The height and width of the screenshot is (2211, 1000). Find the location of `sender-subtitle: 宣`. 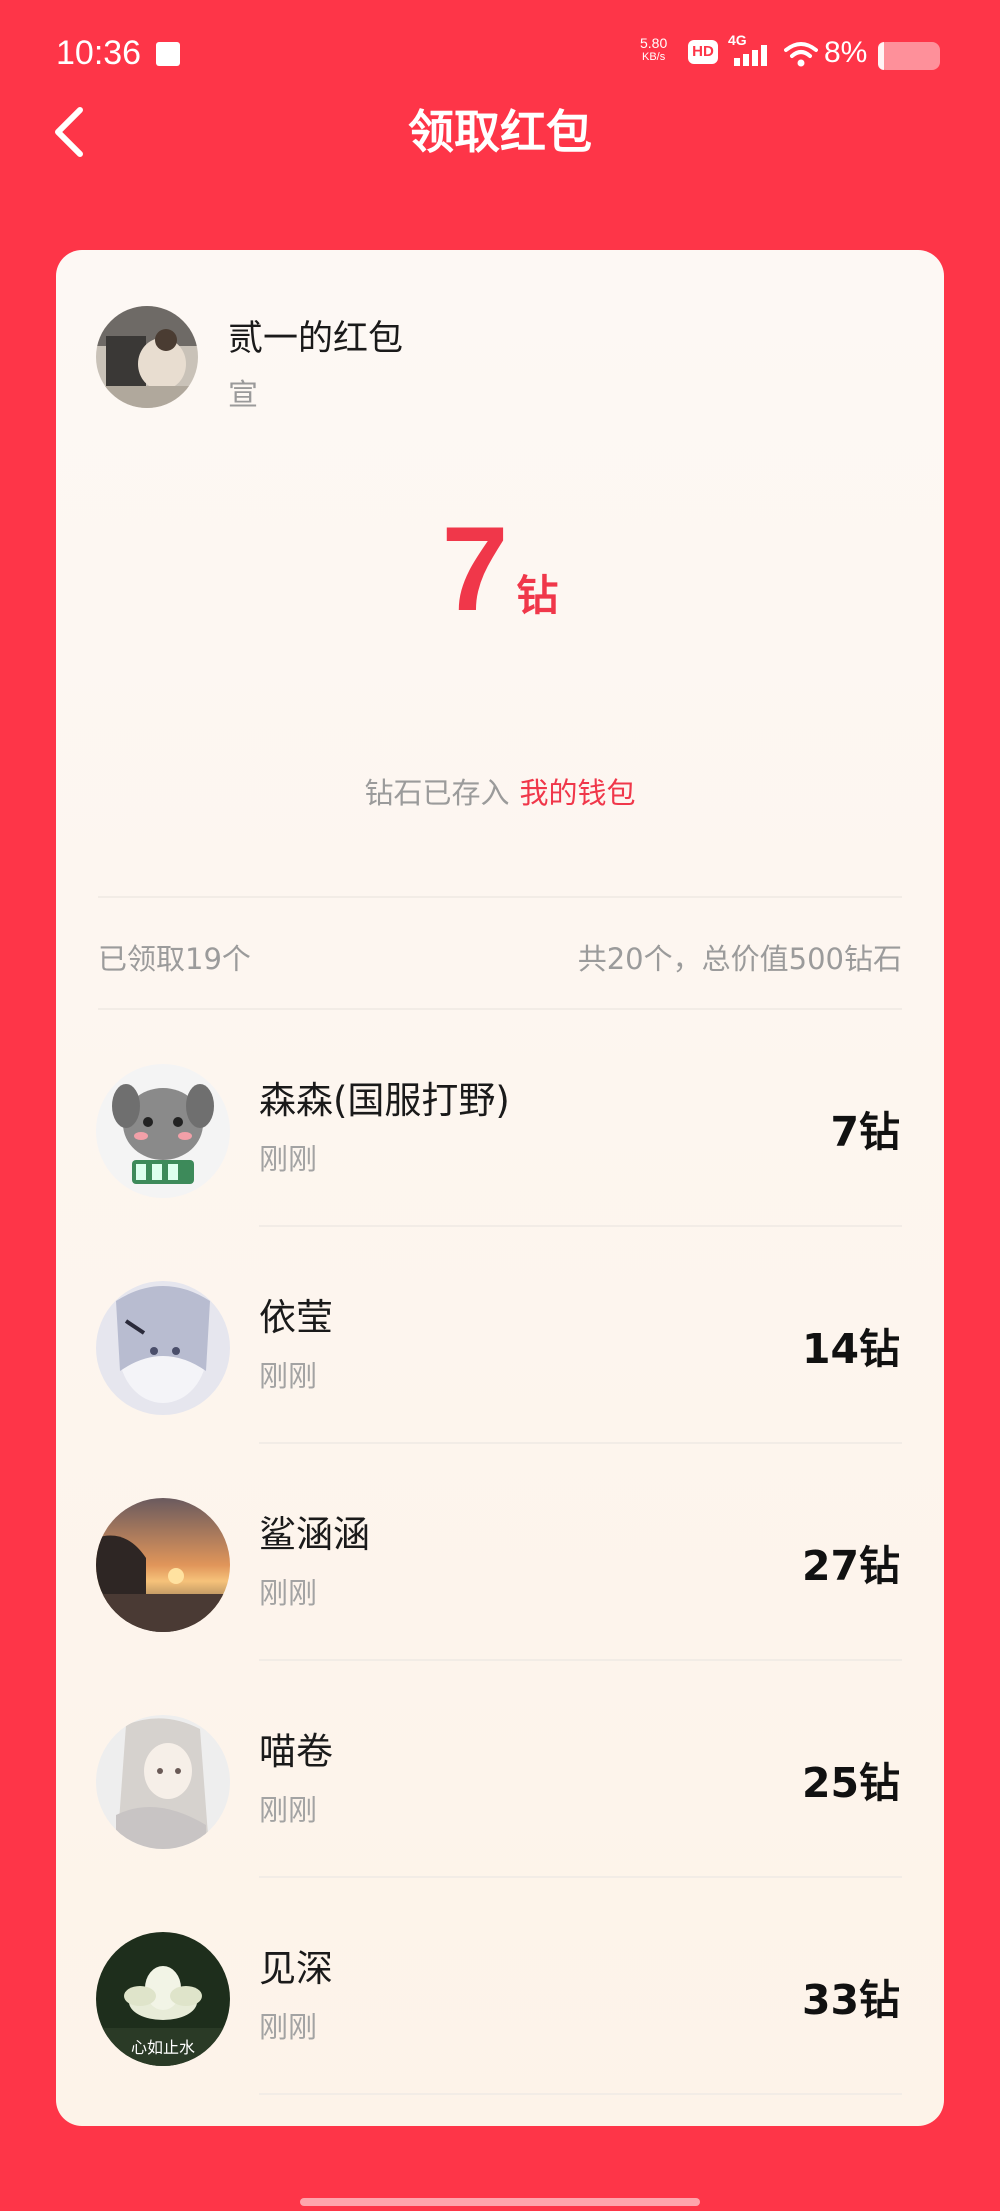

sender-subtitle: 宣 is located at coordinates (243, 395).